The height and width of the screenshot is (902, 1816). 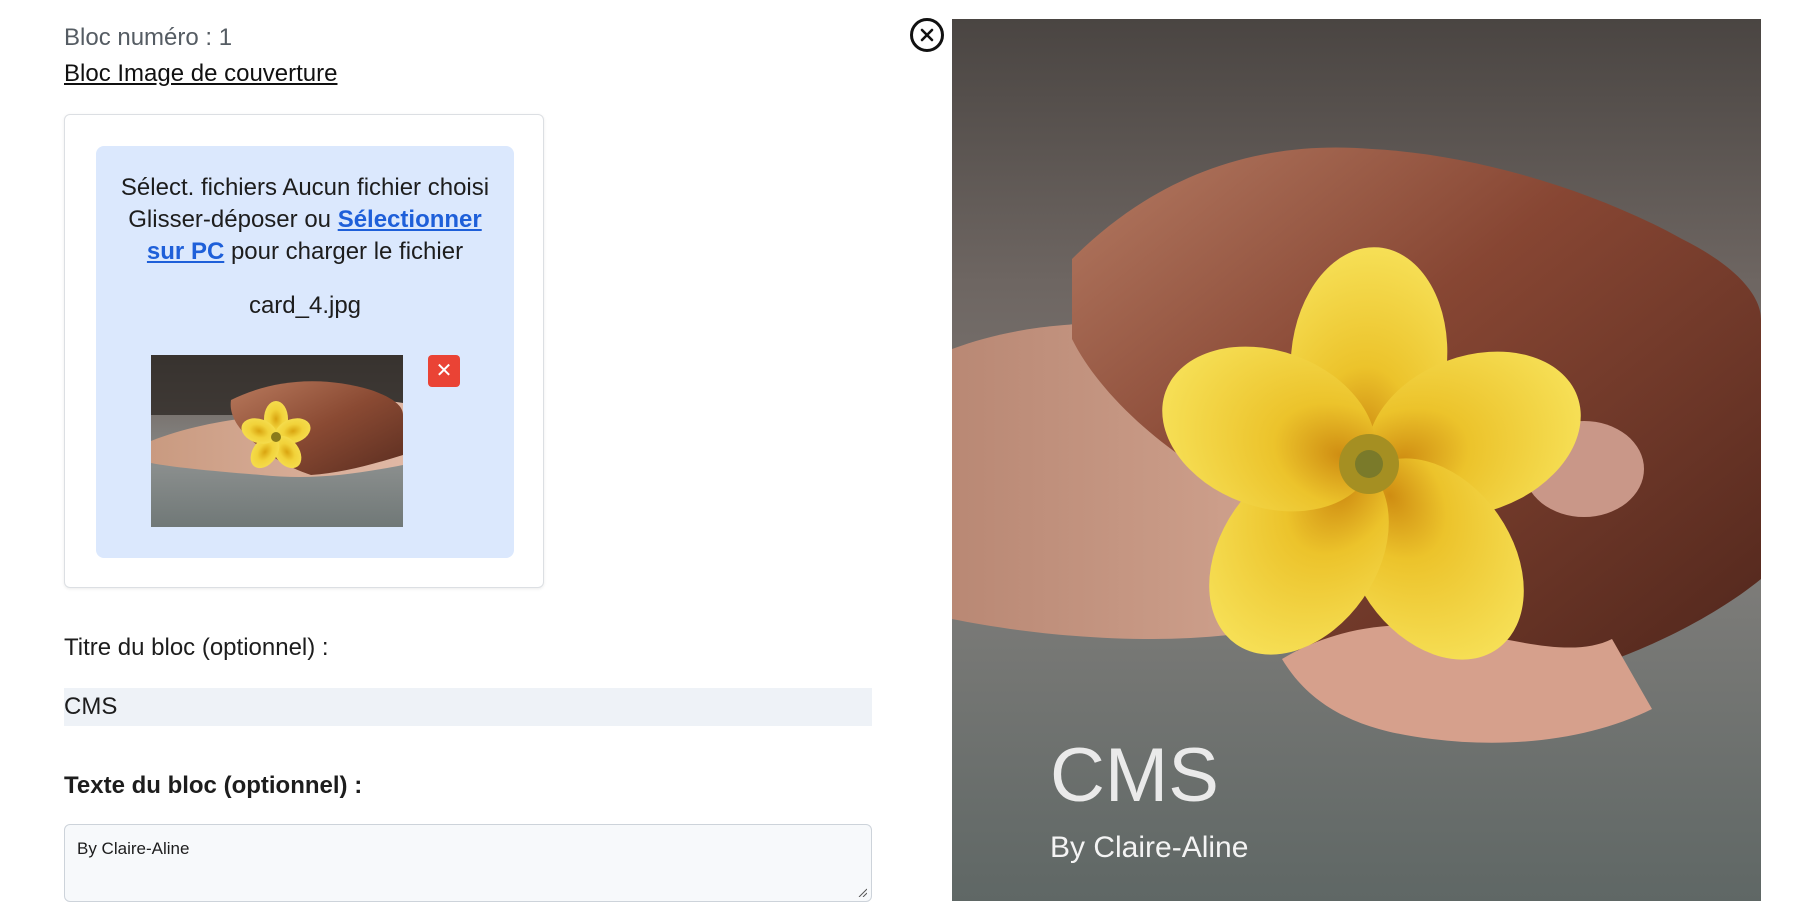 I want to click on close-circle-icon, so click(x=927, y=35).